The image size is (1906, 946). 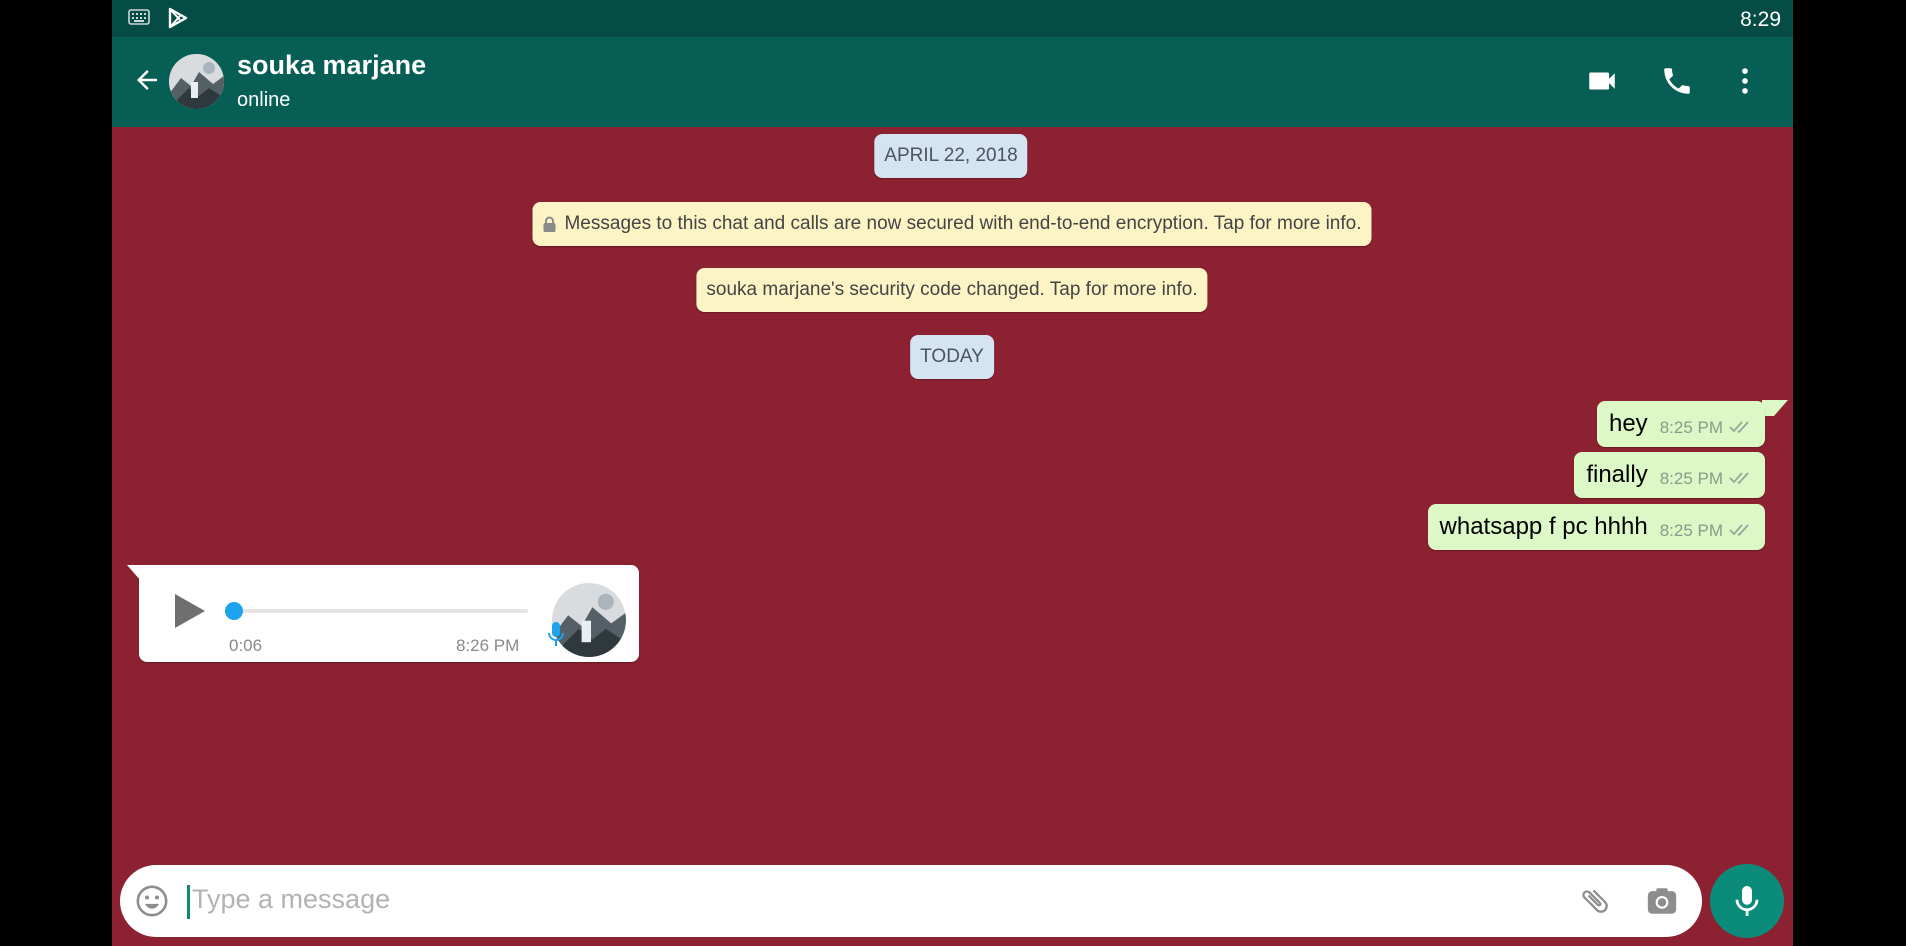 I want to click on voice-duration: 0:06, so click(x=246, y=645).